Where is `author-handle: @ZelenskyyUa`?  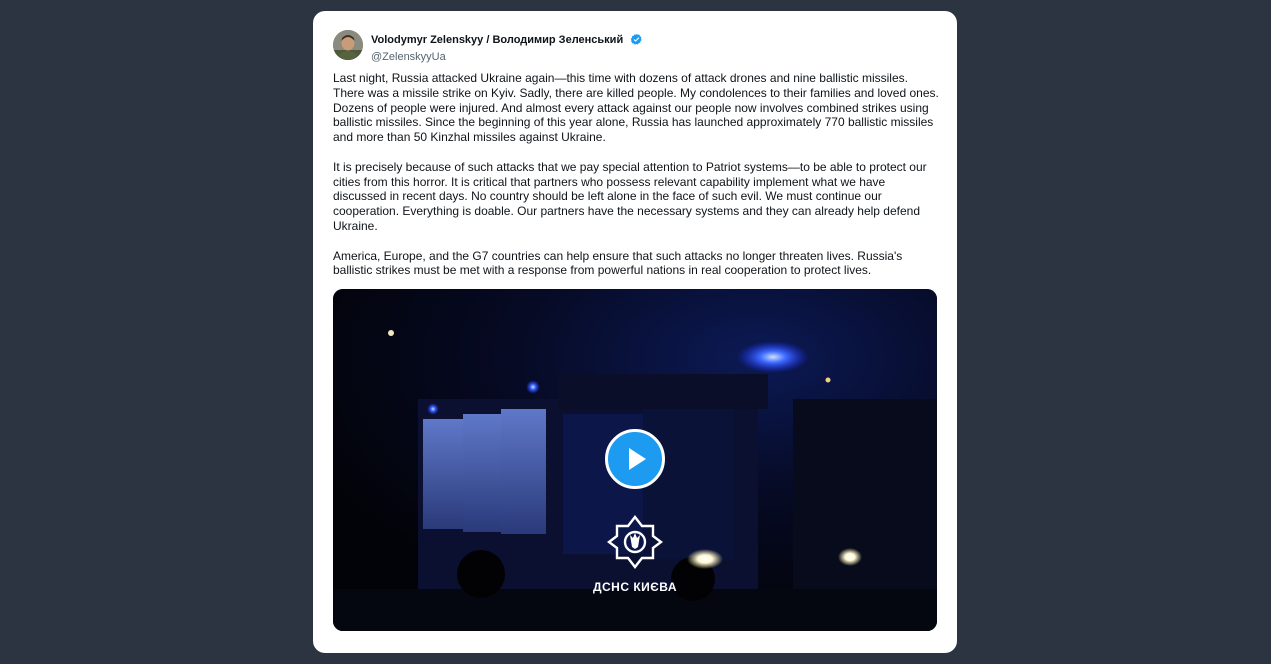
author-handle: @ZelenskyyUa is located at coordinates (507, 57).